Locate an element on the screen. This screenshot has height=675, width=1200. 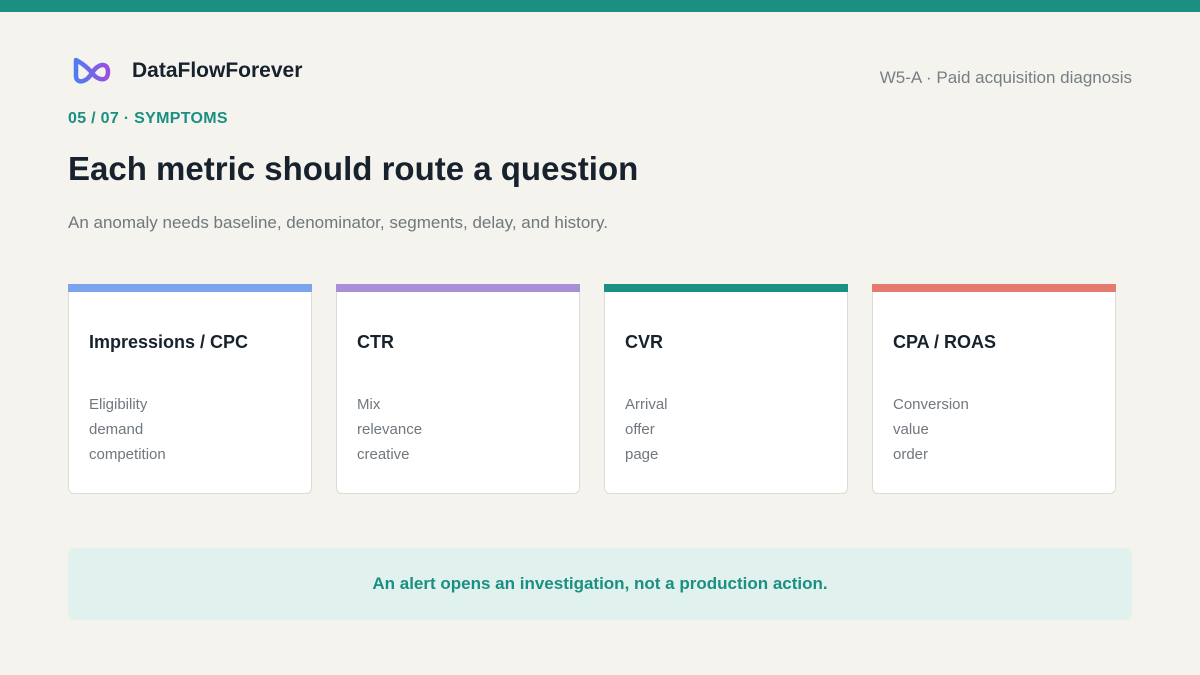
card-question: Arrival is located at coordinates (646, 404).